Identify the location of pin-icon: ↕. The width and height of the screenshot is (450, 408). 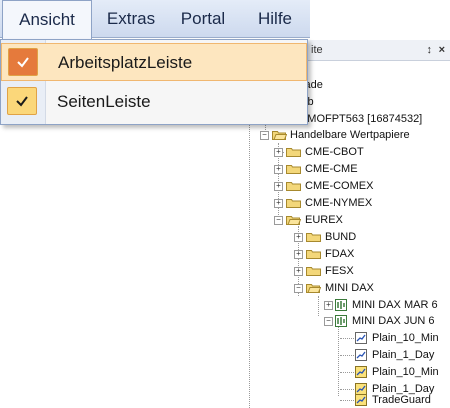
(430, 50).